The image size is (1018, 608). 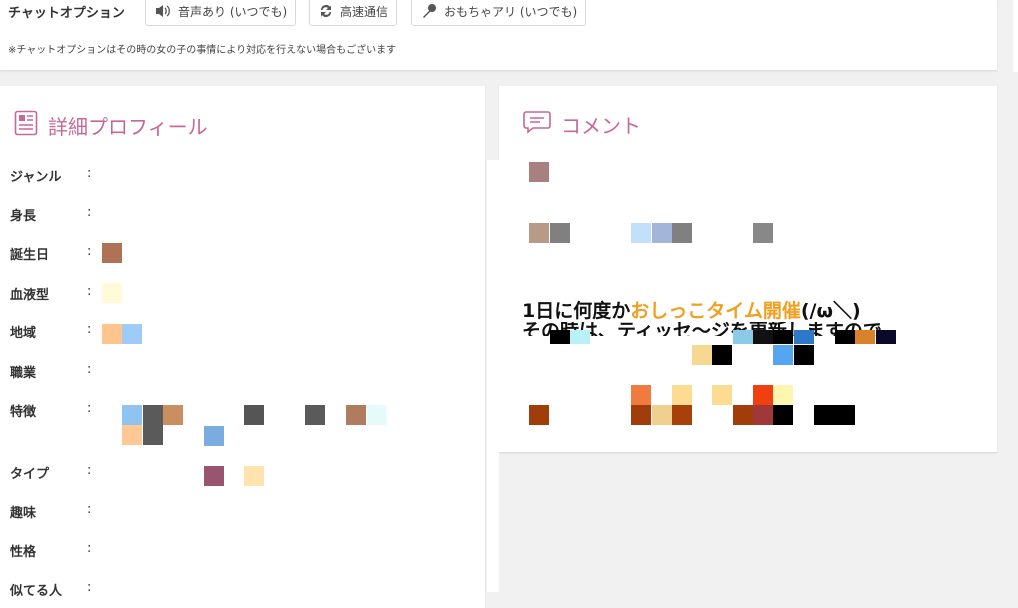 I want to click on profile-label-personality: 性格, so click(x=23, y=552).